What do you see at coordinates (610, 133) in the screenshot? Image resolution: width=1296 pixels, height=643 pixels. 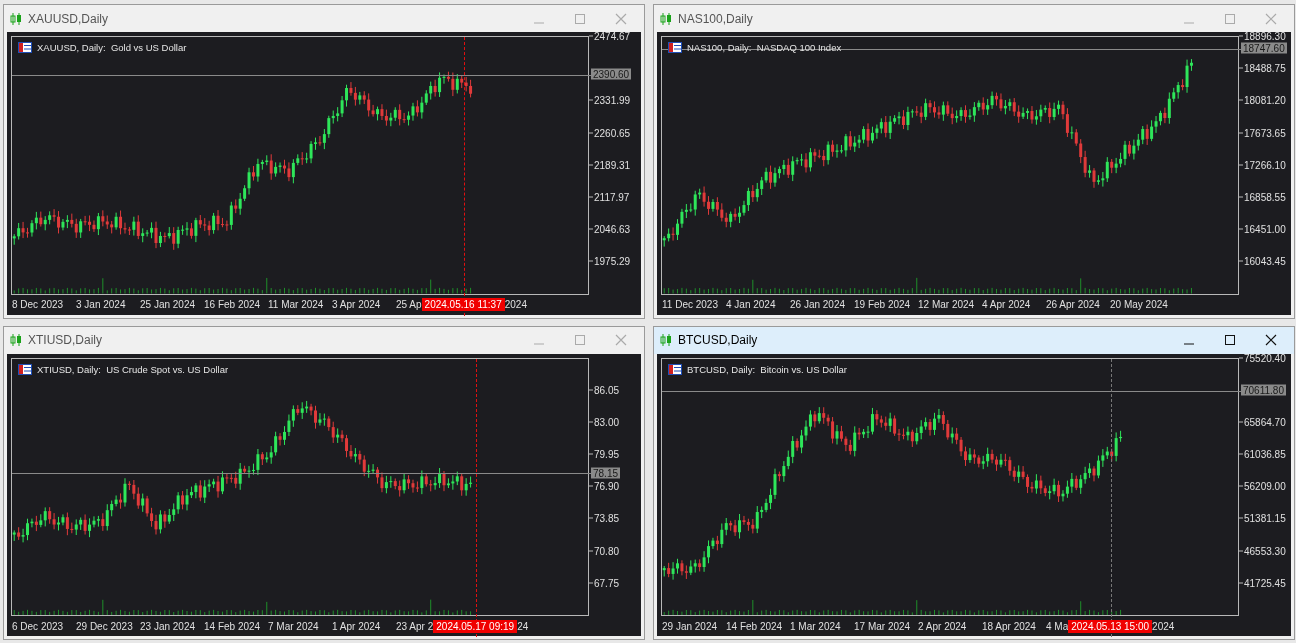 I see `price-tick-label: 2260.65` at bounding box center [610, 133].